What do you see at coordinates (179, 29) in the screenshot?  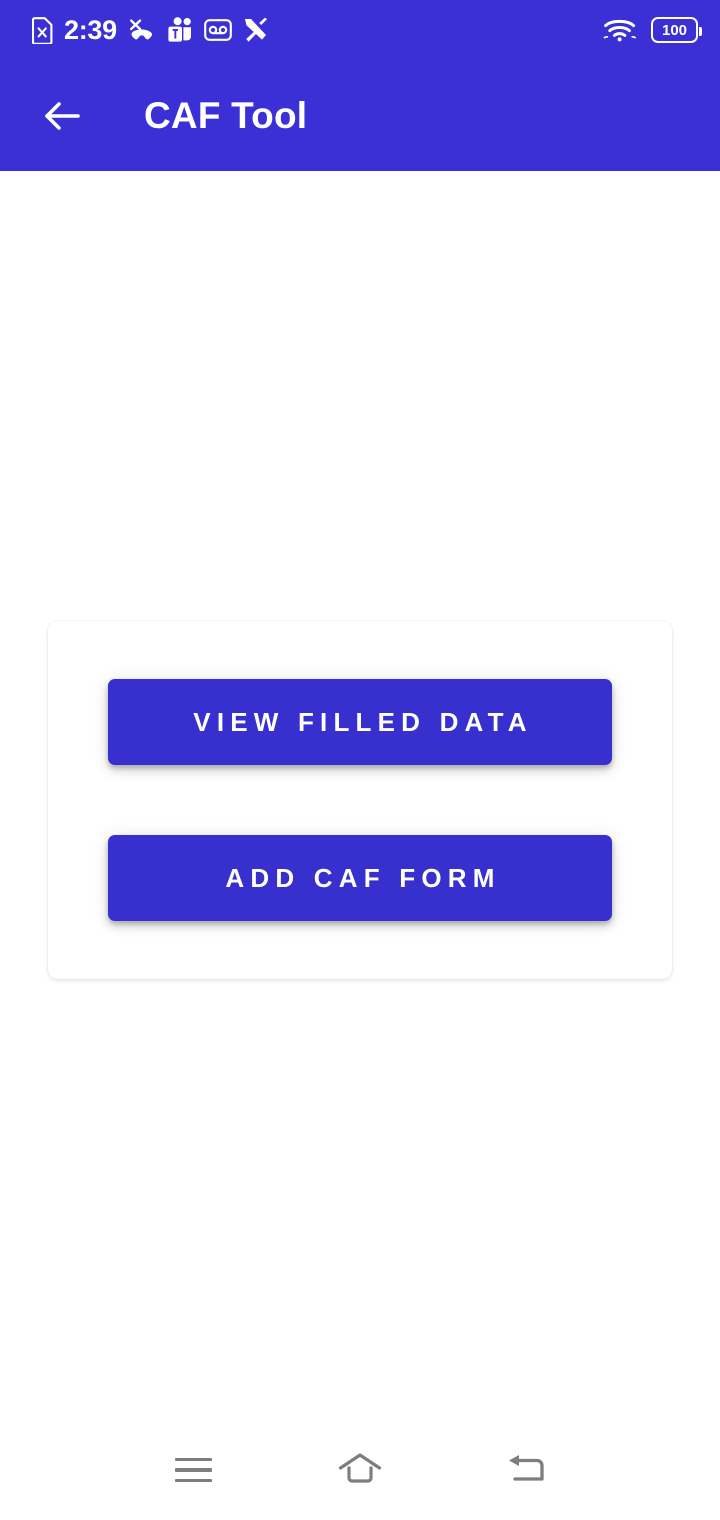 I see `microsoft-teams-icon` at bounding box center [179, 29].